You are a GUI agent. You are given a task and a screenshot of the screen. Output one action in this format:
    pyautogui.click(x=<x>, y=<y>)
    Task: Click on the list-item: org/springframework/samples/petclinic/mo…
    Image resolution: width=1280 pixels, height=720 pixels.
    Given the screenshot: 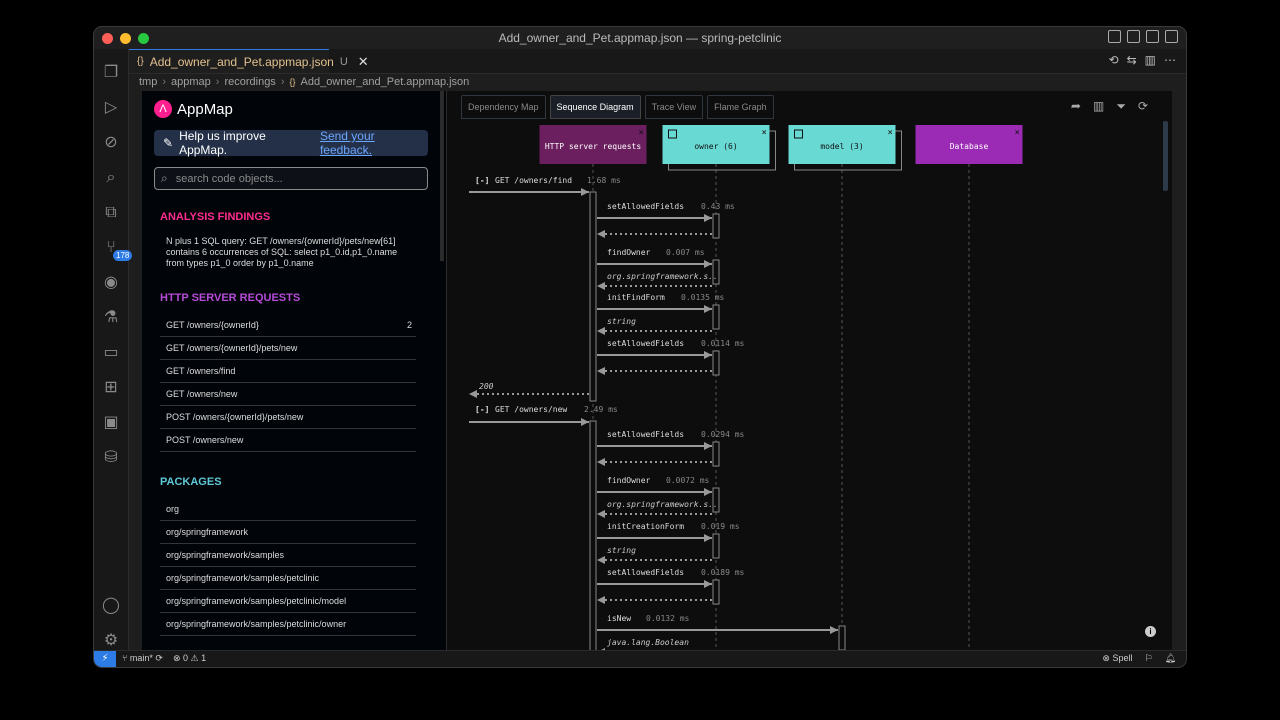 What is the action you would take?
    pyautogui.click(x=288, y=601)
    